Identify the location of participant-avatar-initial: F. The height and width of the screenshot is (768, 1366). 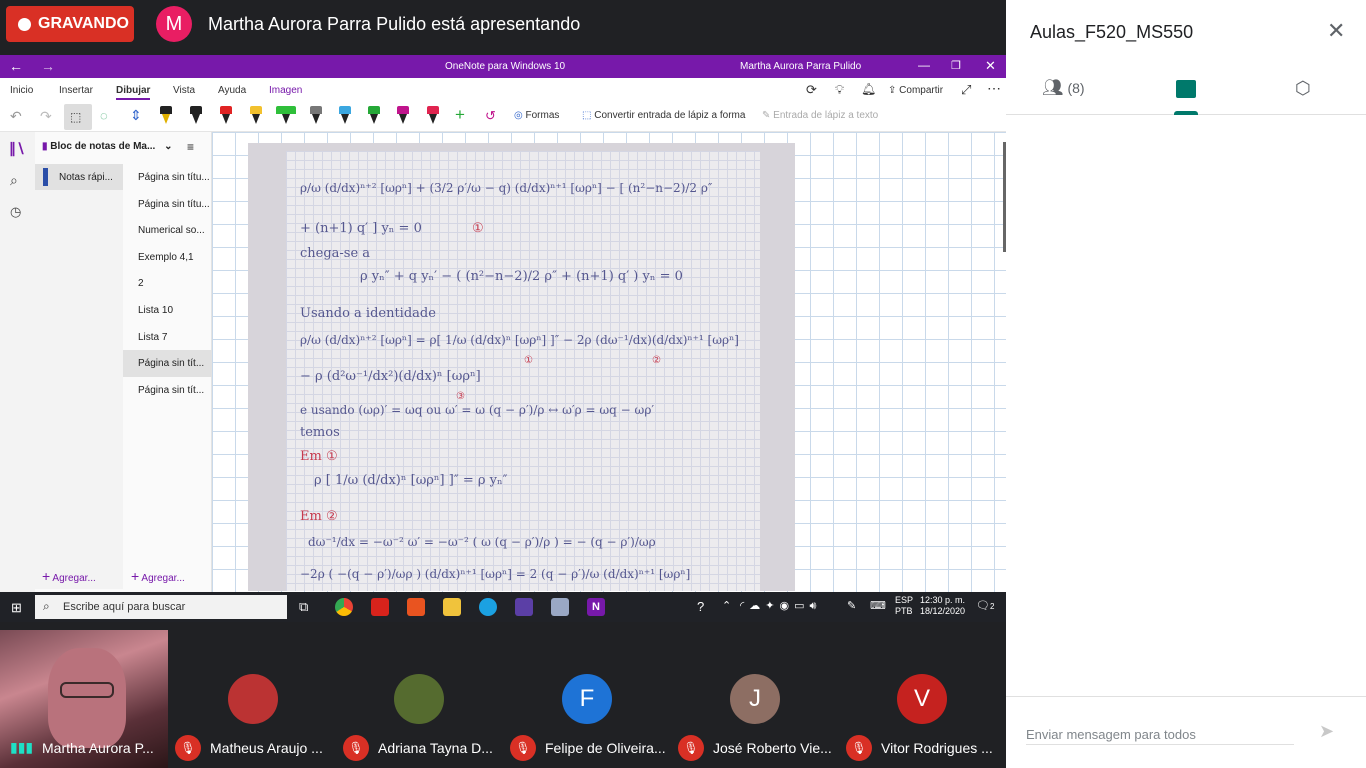
(587, 699).